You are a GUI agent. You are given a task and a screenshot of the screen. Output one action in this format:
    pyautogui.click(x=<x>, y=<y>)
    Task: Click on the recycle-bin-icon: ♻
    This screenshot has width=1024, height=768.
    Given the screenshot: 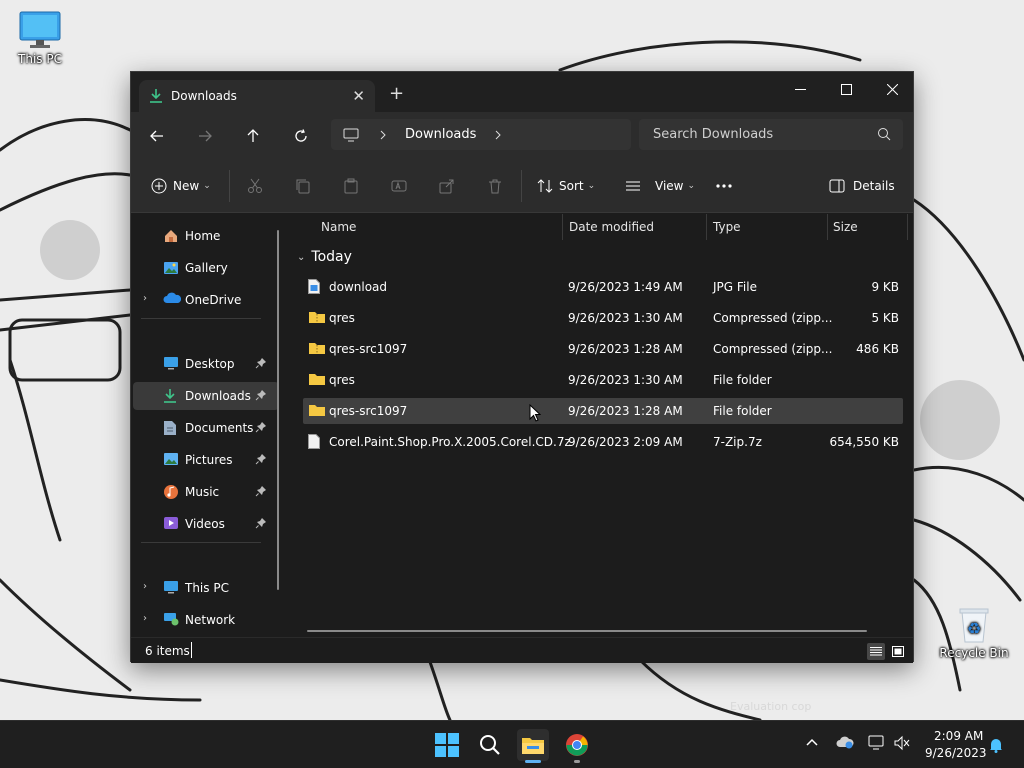 What is the action you would take?
    pyautogui.click(x=974, y=625)
    